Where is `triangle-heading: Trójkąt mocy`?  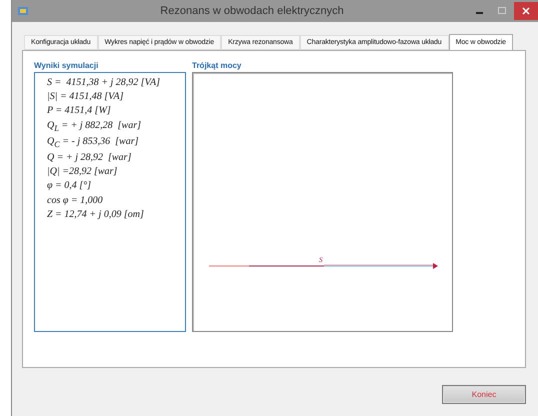 triangle-heading: Trójkąt mocy is located at coordinates (217, 65).